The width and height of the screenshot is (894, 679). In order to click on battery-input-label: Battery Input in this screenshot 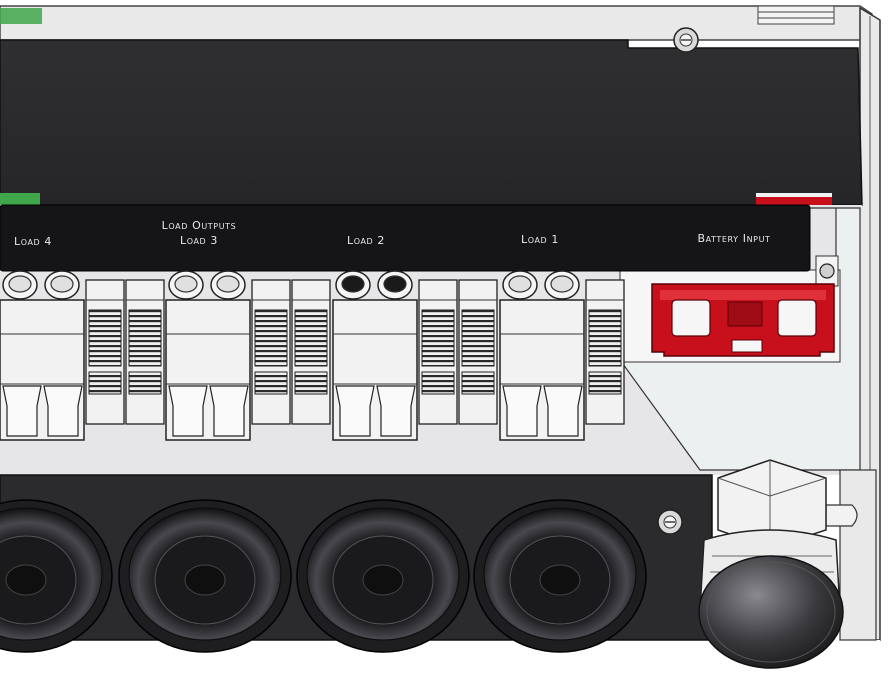, I will do `click(733, 238)`.